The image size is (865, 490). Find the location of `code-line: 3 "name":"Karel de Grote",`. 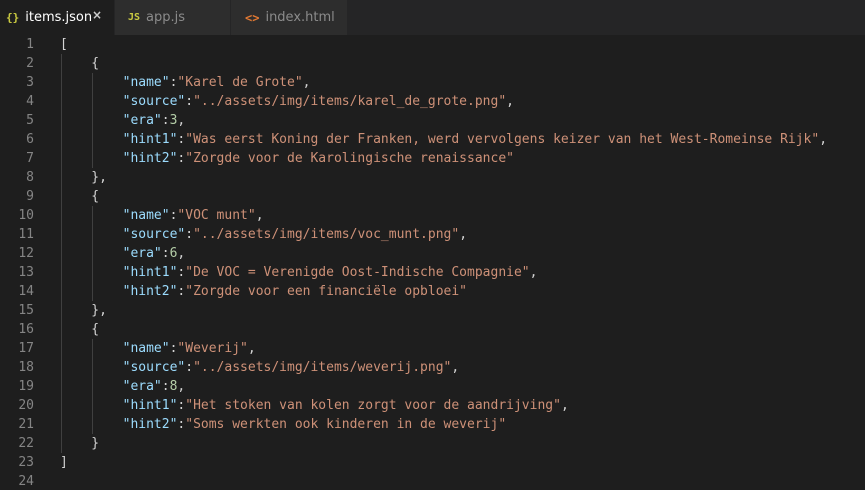

code-line: 3 "name":"Karel de Grote", is located at coordinates (432, 82).